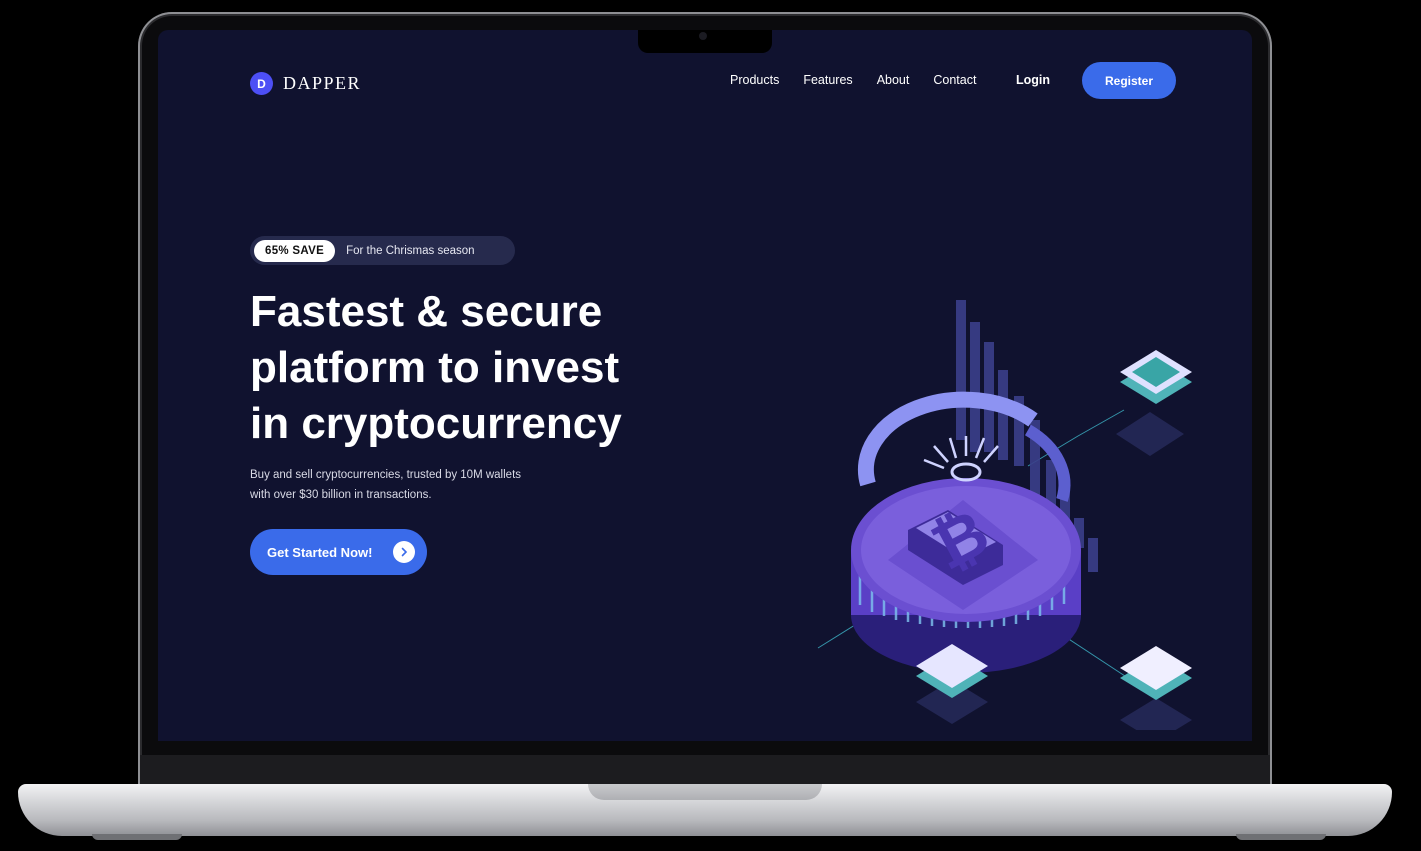 This screenshot has height=851, width=1421. I want to click on nav-item-about: About, so click(893, 80).